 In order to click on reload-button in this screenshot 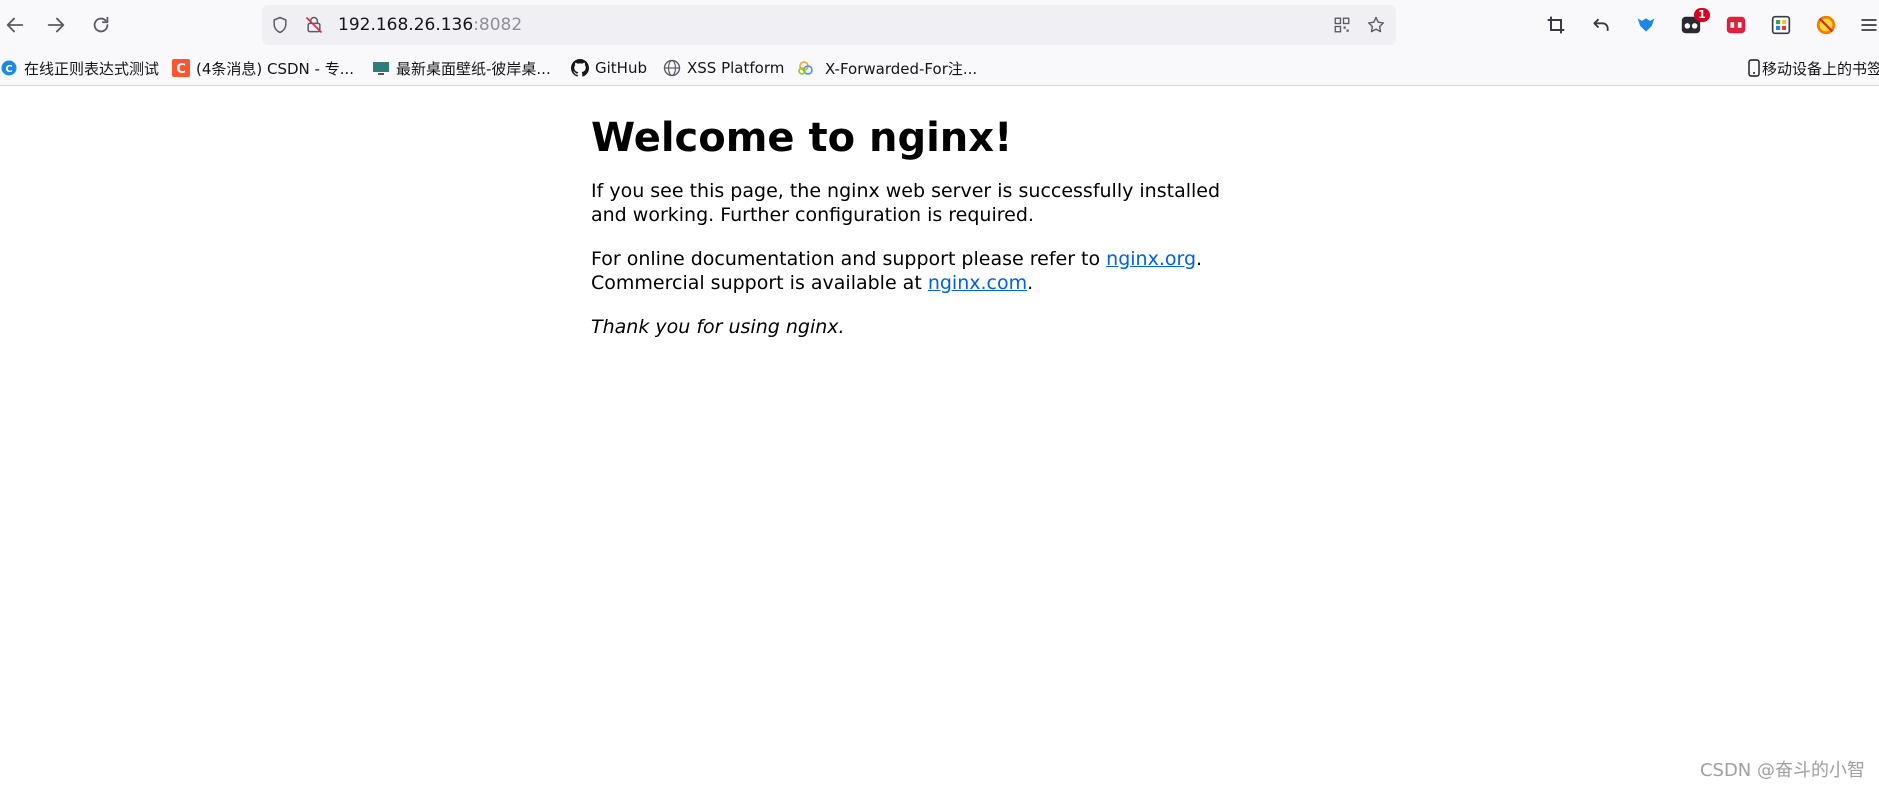, I will do `click(101, 25)`.